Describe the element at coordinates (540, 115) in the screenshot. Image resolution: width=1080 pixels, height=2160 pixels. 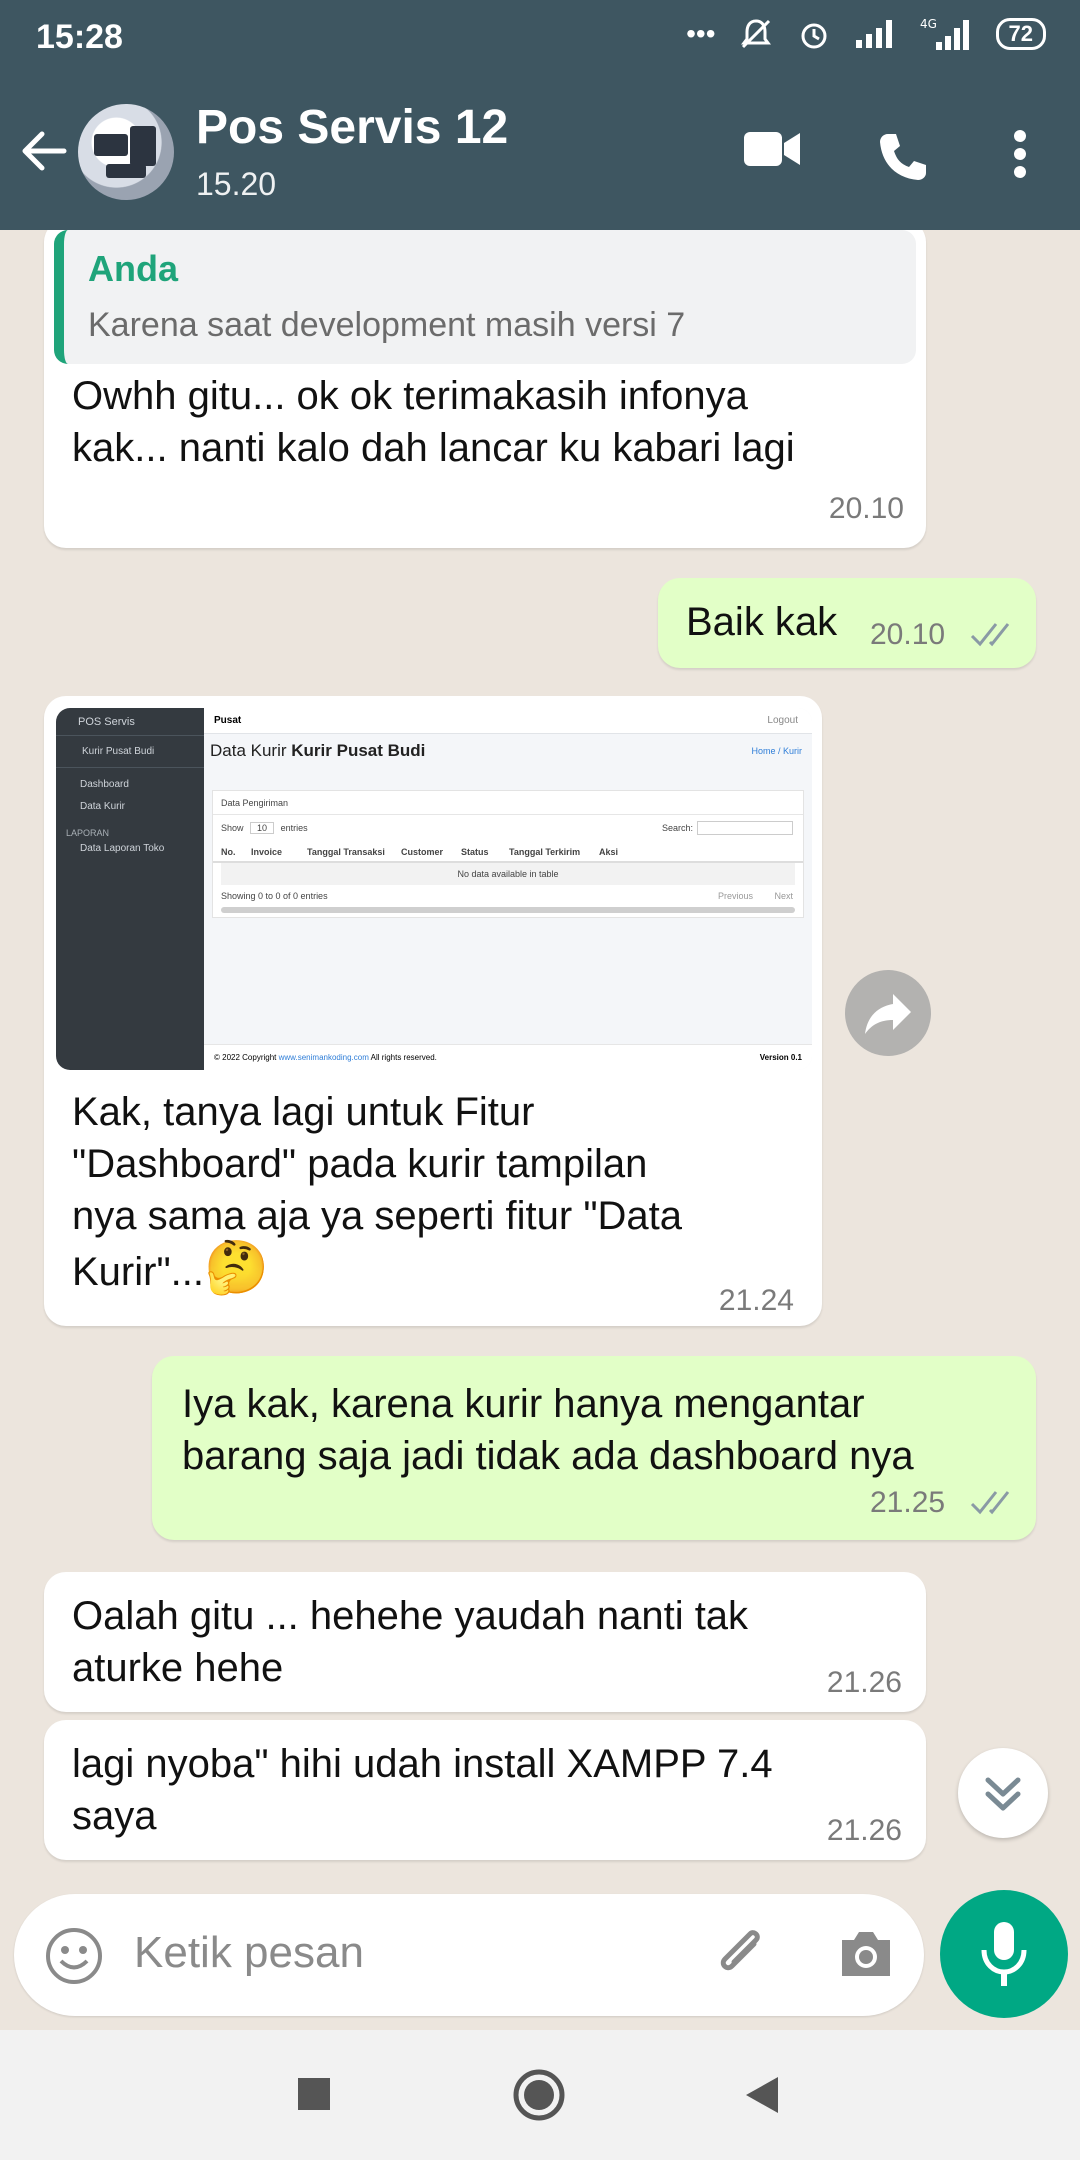
I see `app-header: 15:28 ••• 4G 72 Pos Servis 12 15.20` at that location.